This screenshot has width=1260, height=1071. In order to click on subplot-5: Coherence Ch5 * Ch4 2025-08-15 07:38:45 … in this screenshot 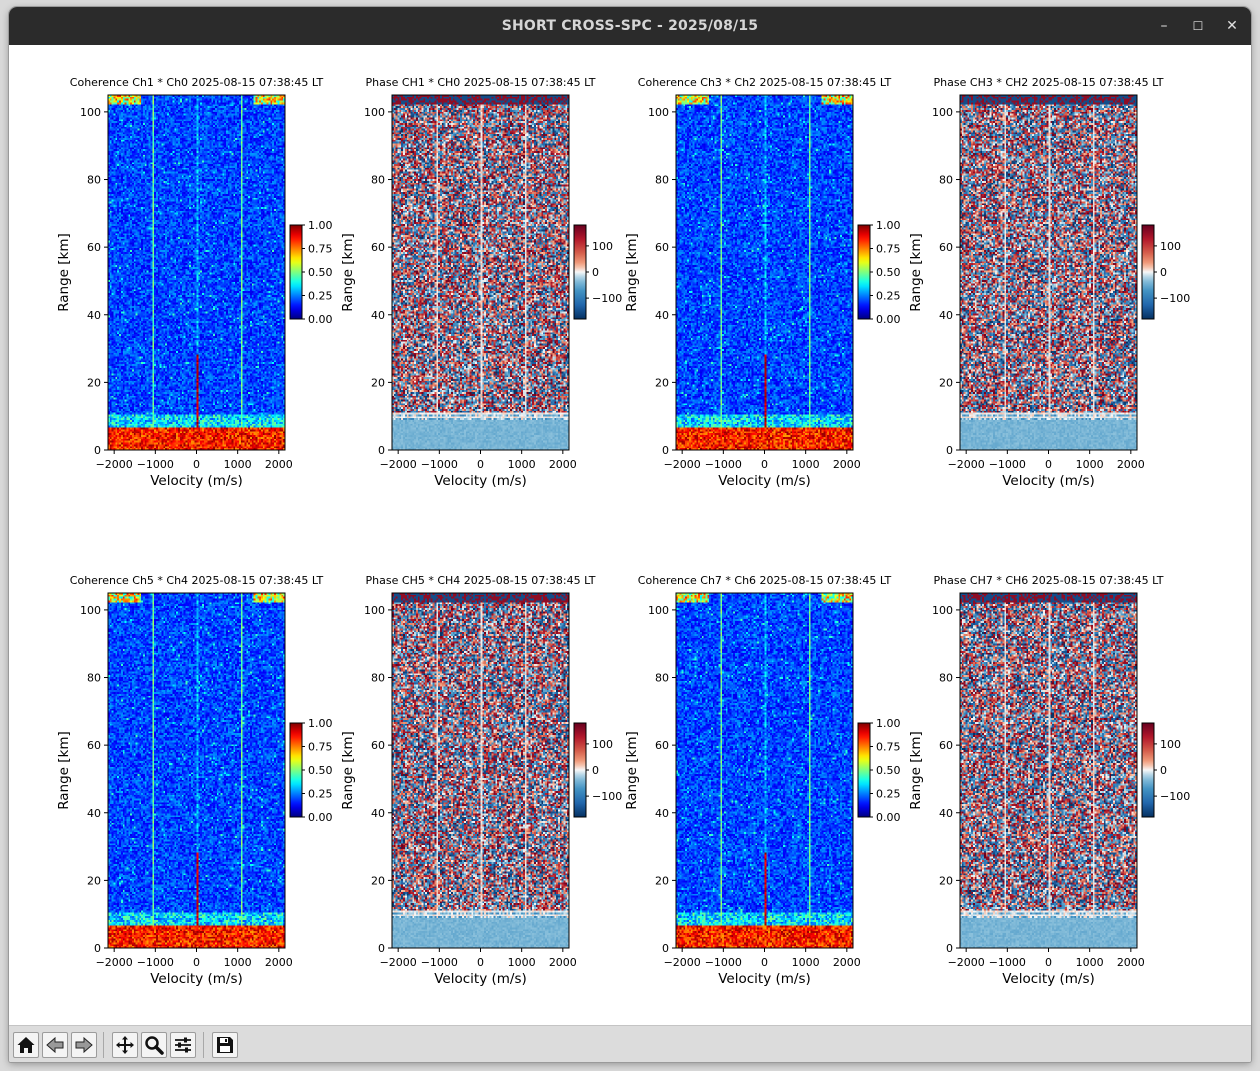, I will do `click(194, 780)`.